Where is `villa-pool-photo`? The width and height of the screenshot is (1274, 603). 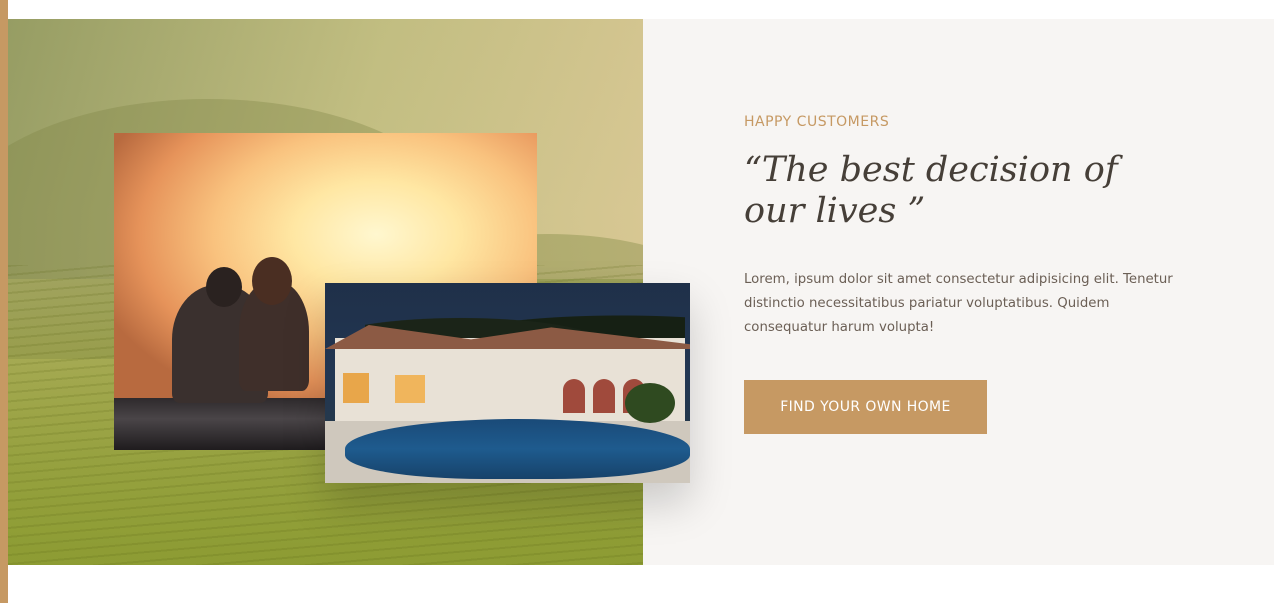
villa-pool-photo is located at coordinates (507, 383).